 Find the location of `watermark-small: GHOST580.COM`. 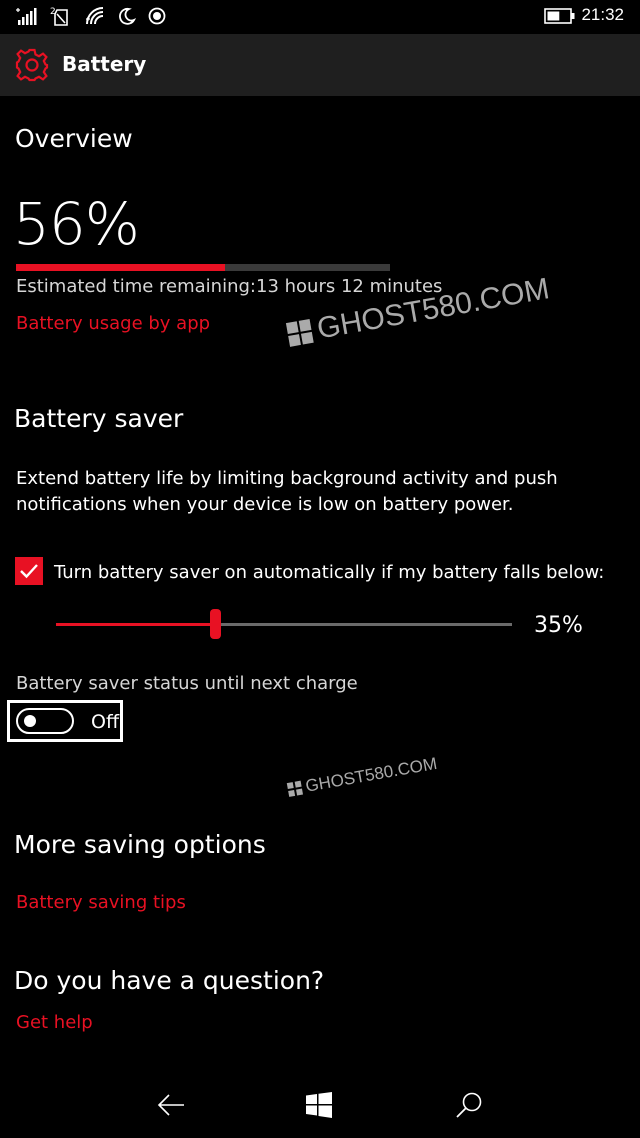

watermark-small: GHOST580.COM is located at coordinates (362, 777).